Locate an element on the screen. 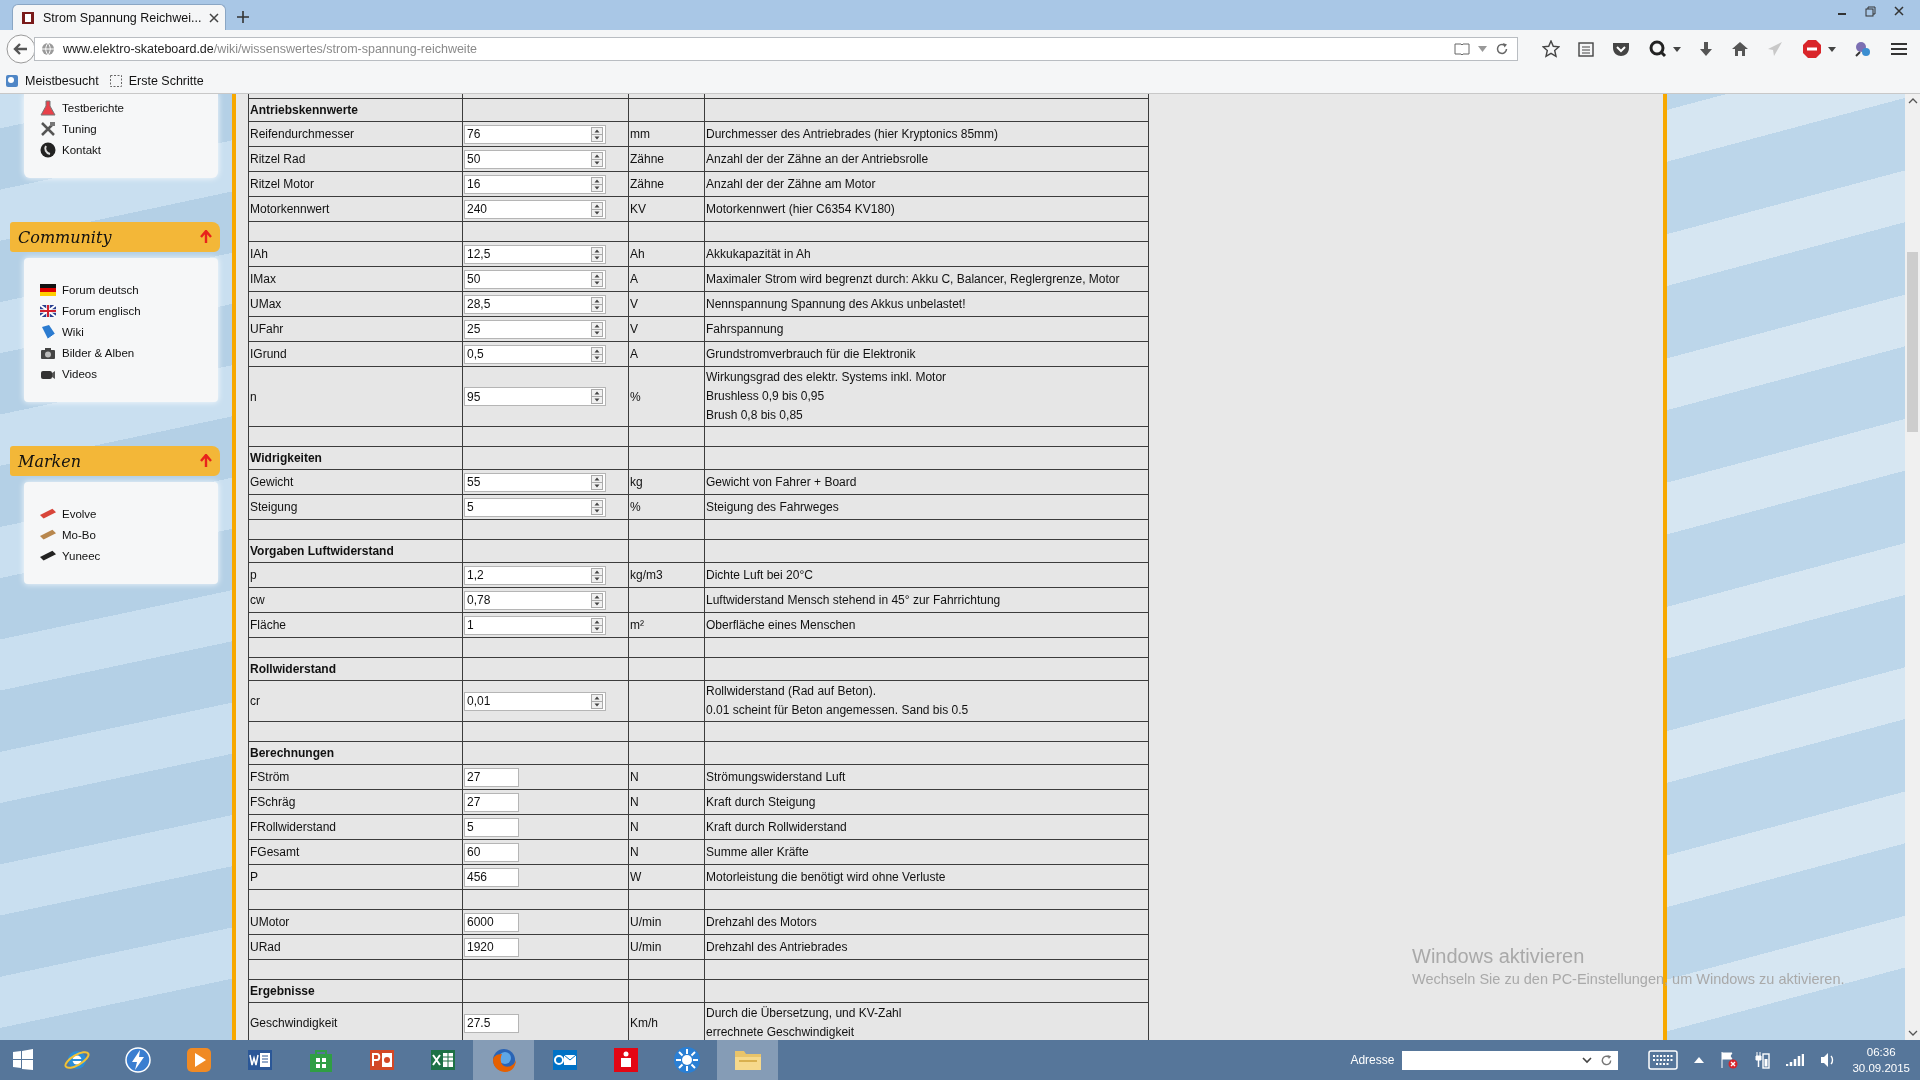  sidebar-link: Forum englisch is located at coordinates (129, 311).